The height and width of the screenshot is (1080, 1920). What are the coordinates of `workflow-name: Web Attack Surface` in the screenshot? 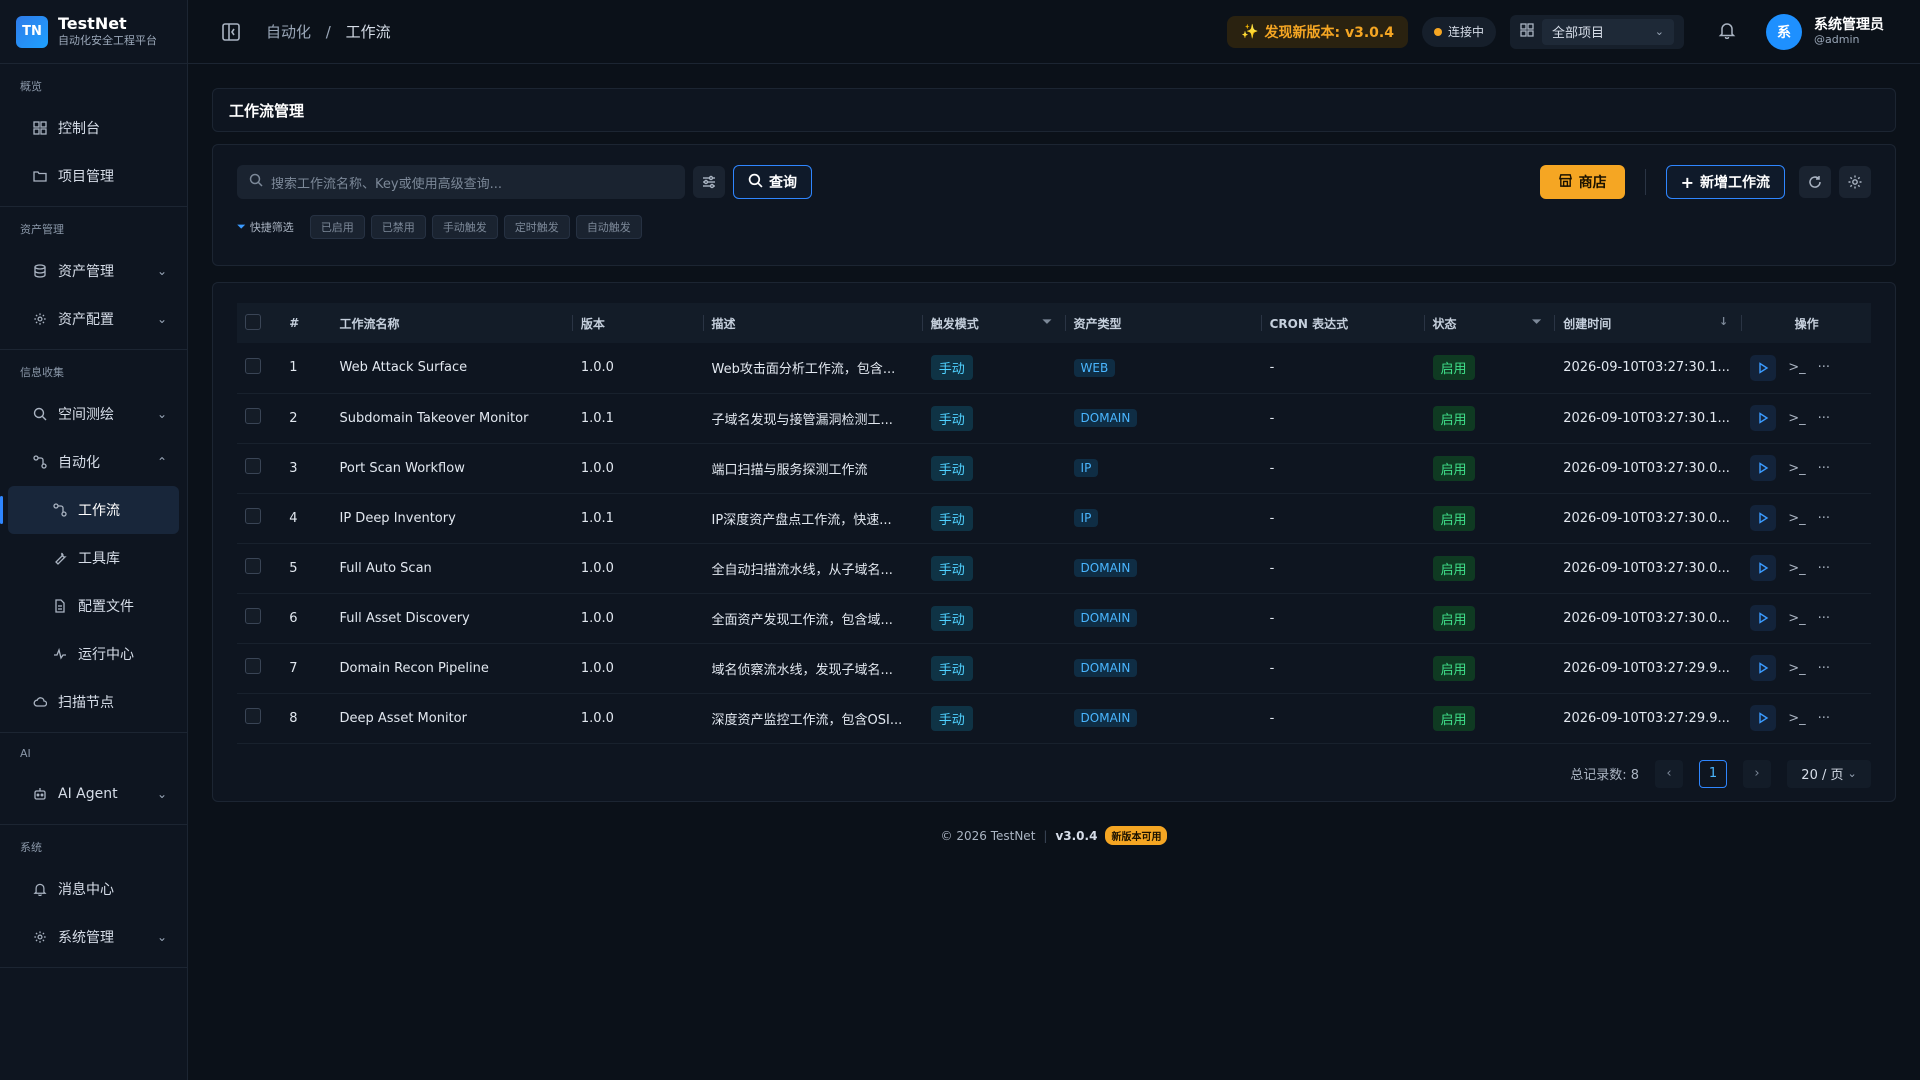 It's located at (452, 368).